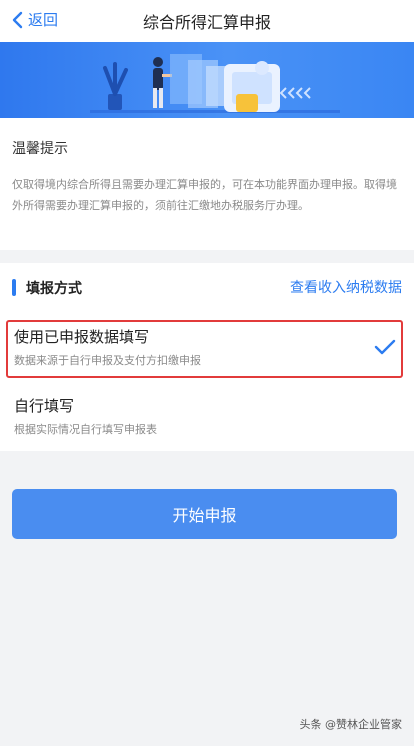 The image size is (414, 746). What do you see at coordinates (17, 19) in the screenshot?
I see `chevron-left-icon` at bounding box center [17, 19].